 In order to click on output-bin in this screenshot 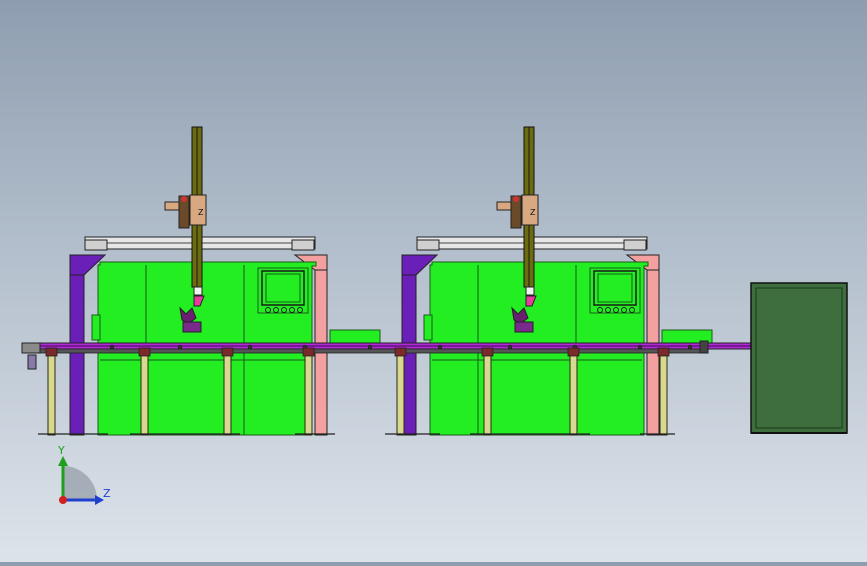, I will do `click(799, 358)`.